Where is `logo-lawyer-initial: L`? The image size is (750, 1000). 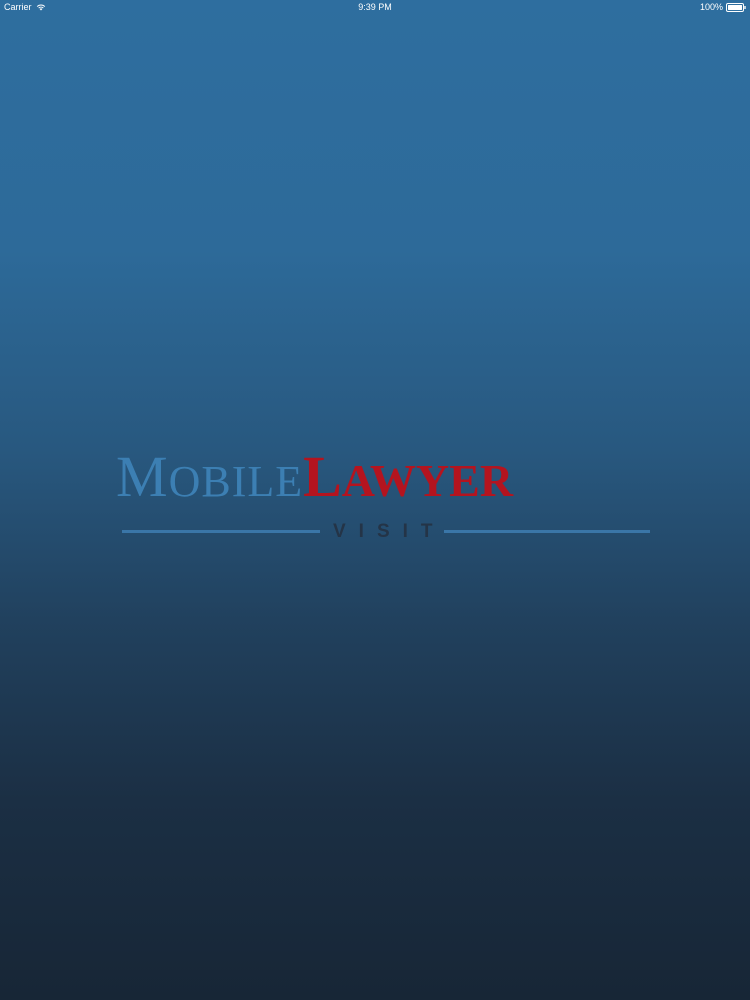
logo-lawyer-initial: L is located at coordinates (322, 476).